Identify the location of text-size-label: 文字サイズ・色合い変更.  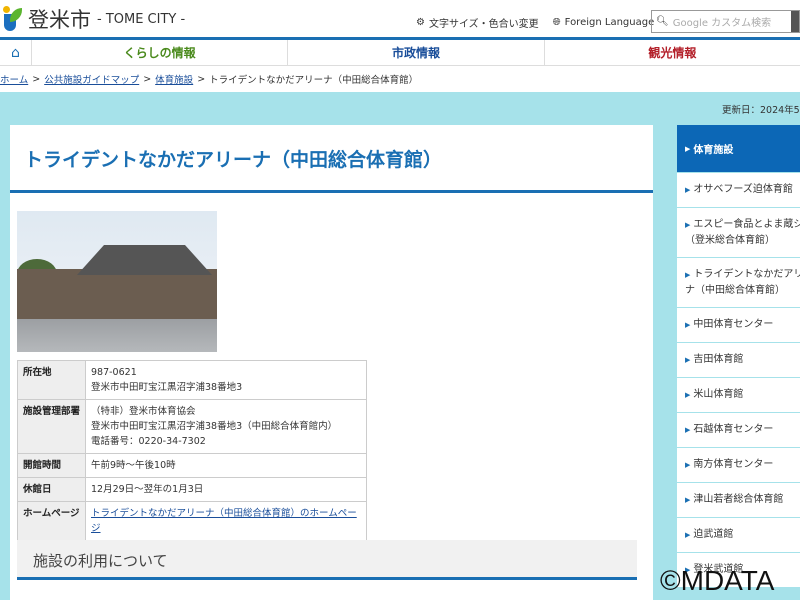
(483, 24).